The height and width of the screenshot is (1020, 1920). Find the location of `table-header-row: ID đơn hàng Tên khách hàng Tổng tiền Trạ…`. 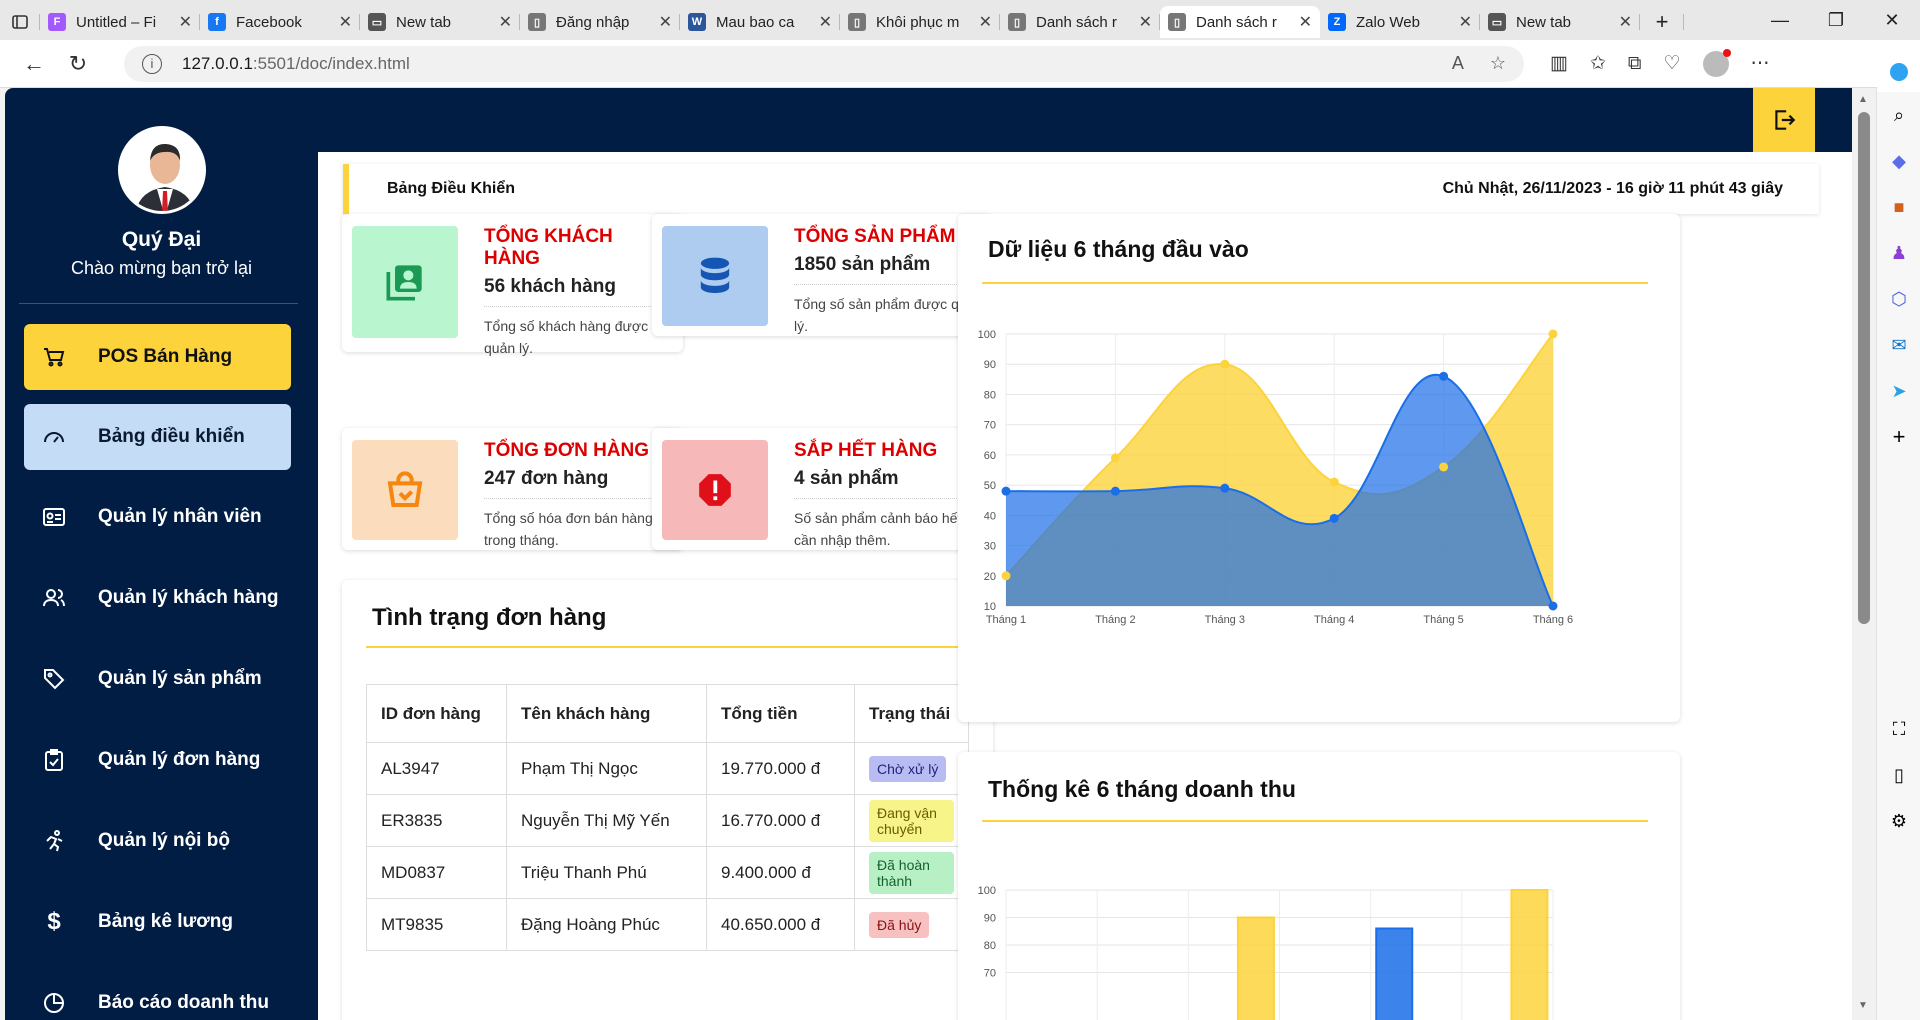

table-header-row: ID đơn hàng Tên khách hàng Tổng tiền Trạ… is located at coordinates (667, 713).